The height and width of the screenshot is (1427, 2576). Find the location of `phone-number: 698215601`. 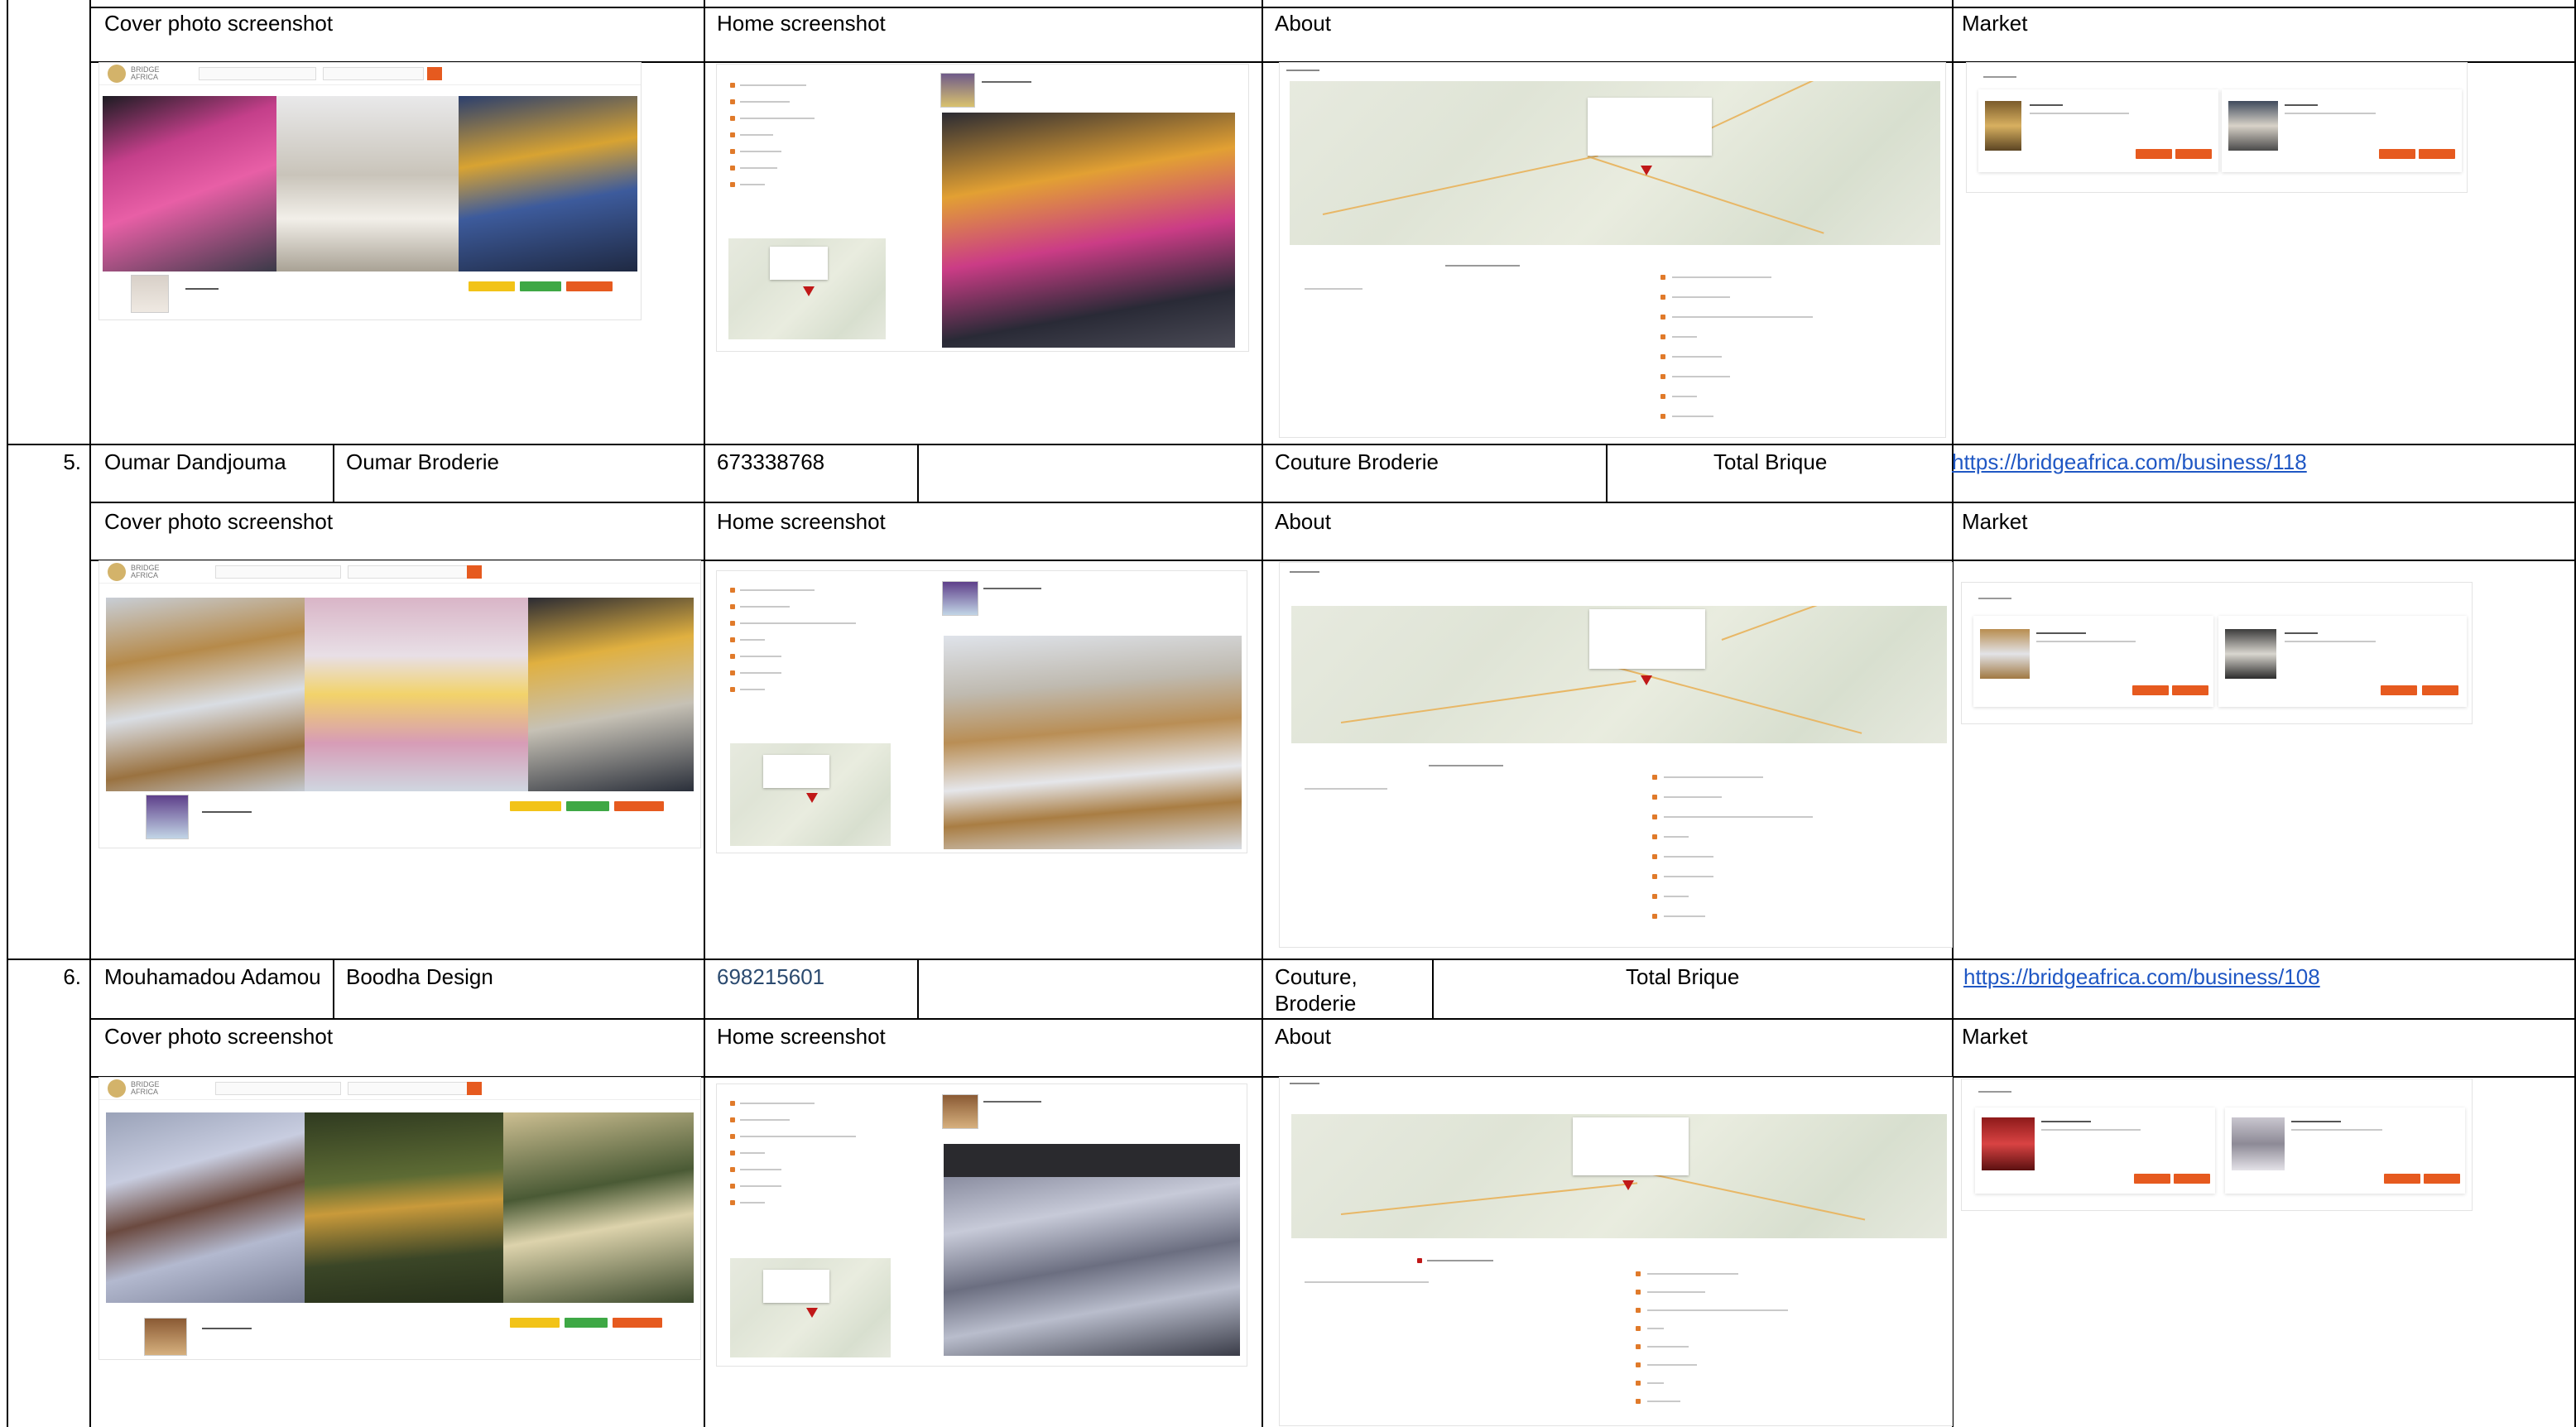

phone-number: 698215601 is located at coordinates (771, 976).